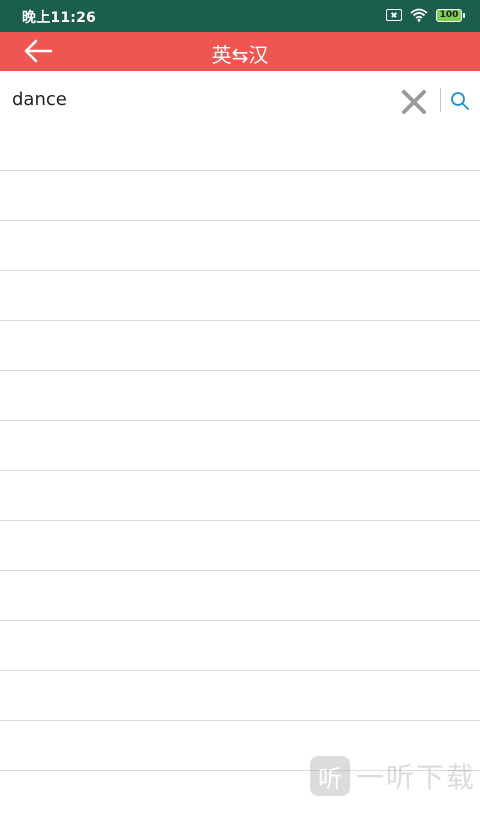  I want to click on watermark: 听 一听下载, so click(392, 776).